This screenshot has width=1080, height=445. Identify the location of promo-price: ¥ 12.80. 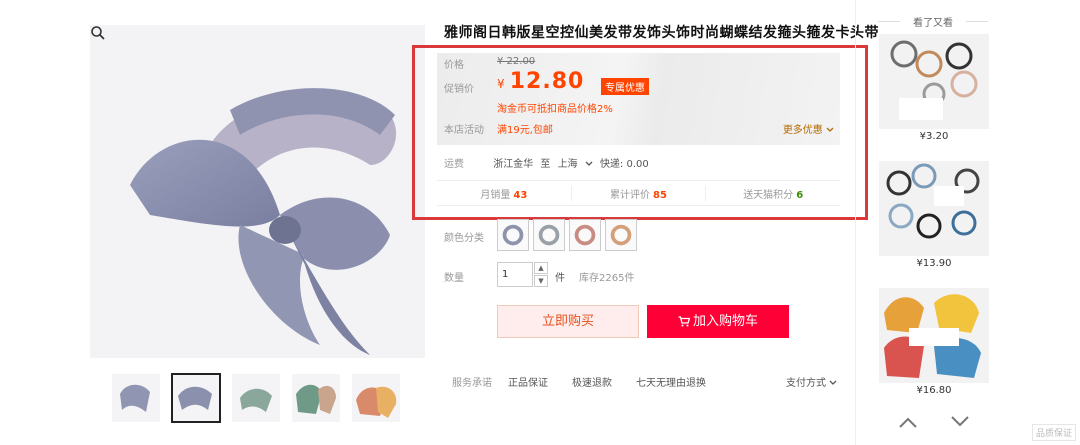
(540, 81).